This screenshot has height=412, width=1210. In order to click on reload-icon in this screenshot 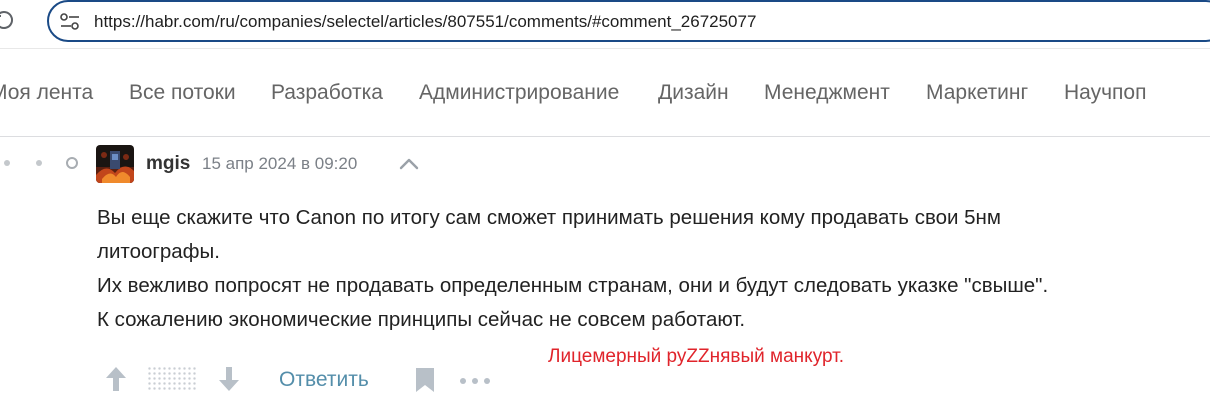, I will do `click(8, 20)`.